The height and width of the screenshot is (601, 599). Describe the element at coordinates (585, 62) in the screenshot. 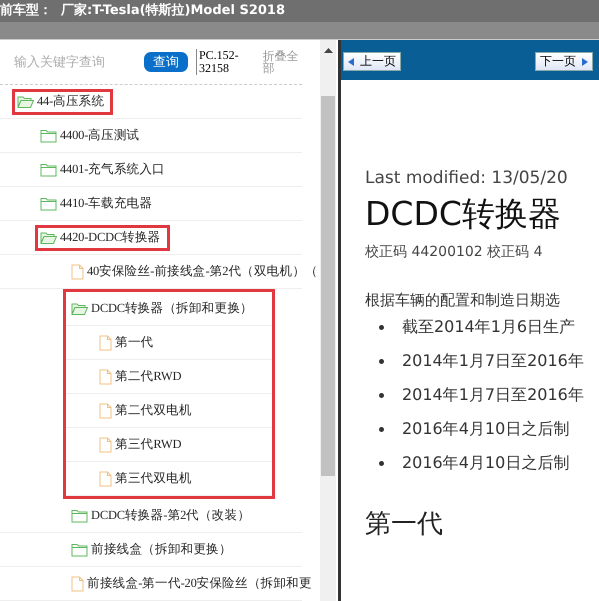

I see `arrow-right-icon` at that location.